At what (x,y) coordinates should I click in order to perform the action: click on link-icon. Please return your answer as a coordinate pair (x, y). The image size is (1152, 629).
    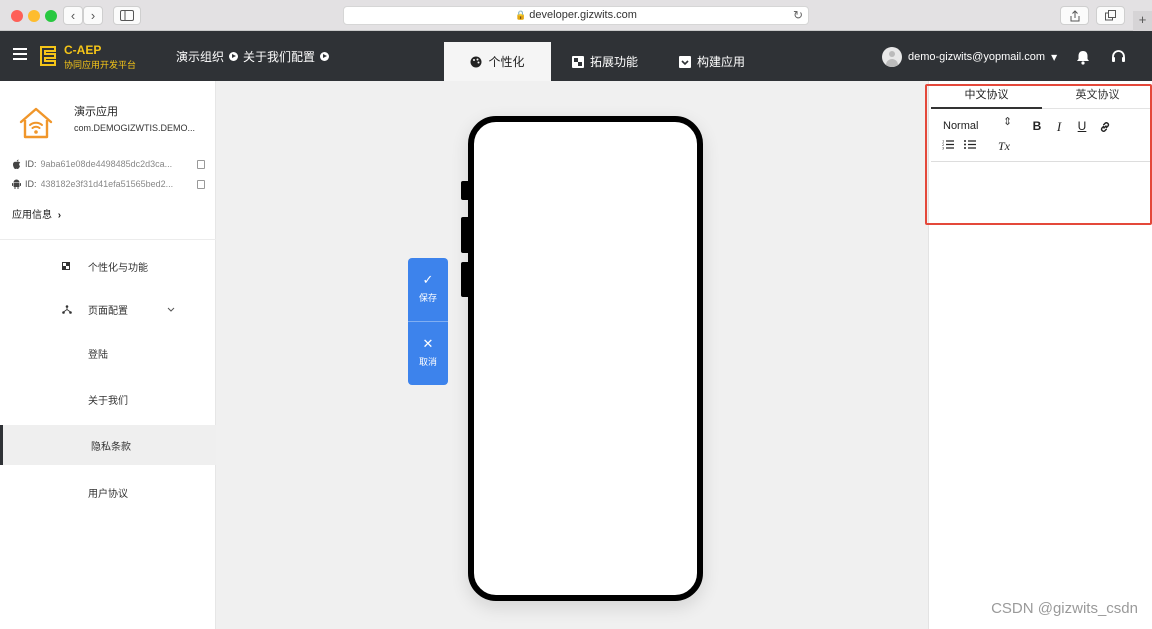
    Looking at the image, I should click on (1105, 127).